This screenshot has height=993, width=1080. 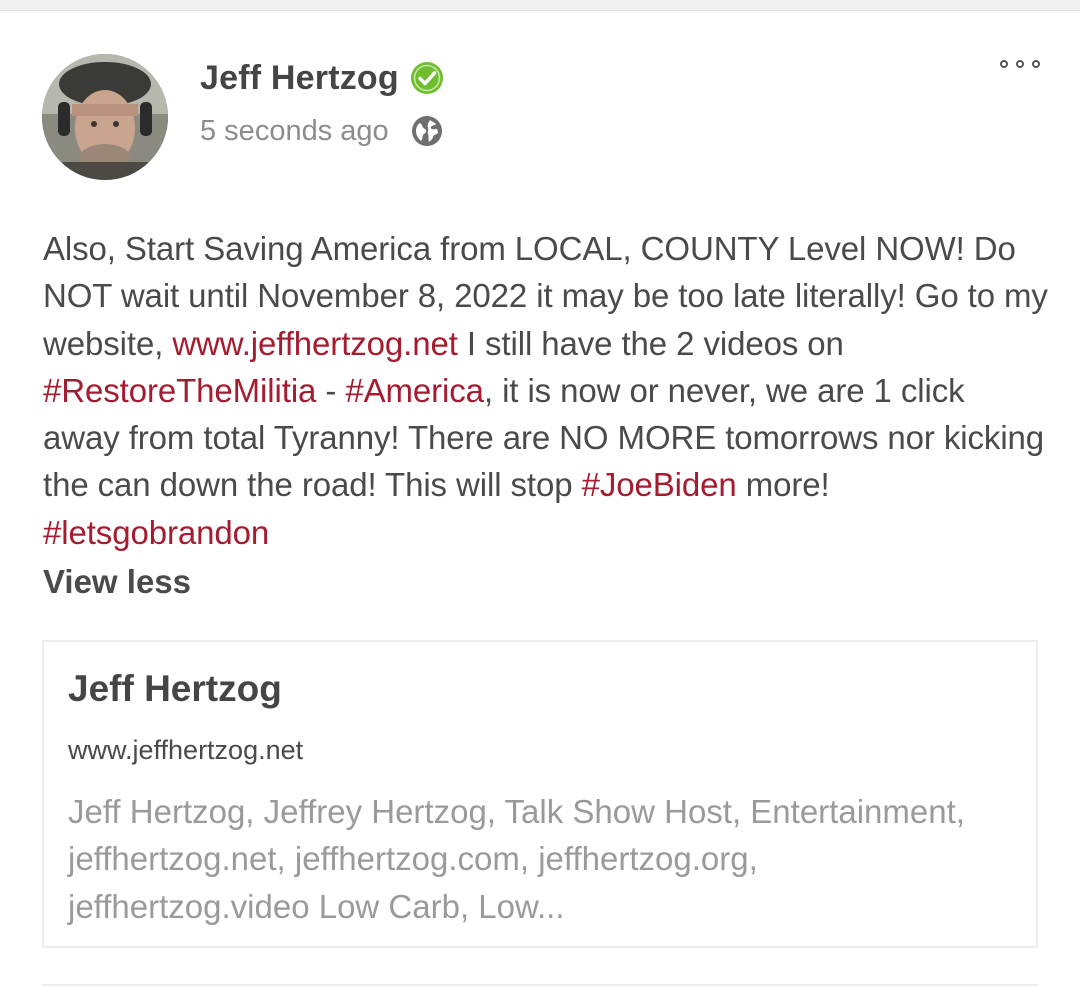 I want to click on website-link: www.jeffhertzog.net, so click(x=315, y=343).